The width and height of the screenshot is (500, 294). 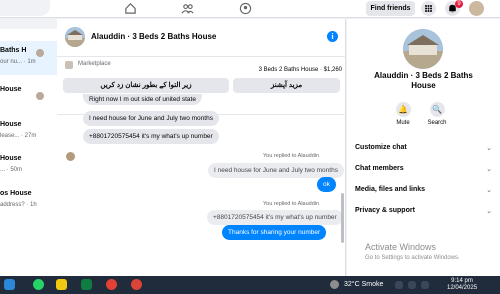 What do you see at coordinates (18, 205) in the screenshot?
I see `chat-list-preview: address? · 1h` at bounding box center [18, 205].